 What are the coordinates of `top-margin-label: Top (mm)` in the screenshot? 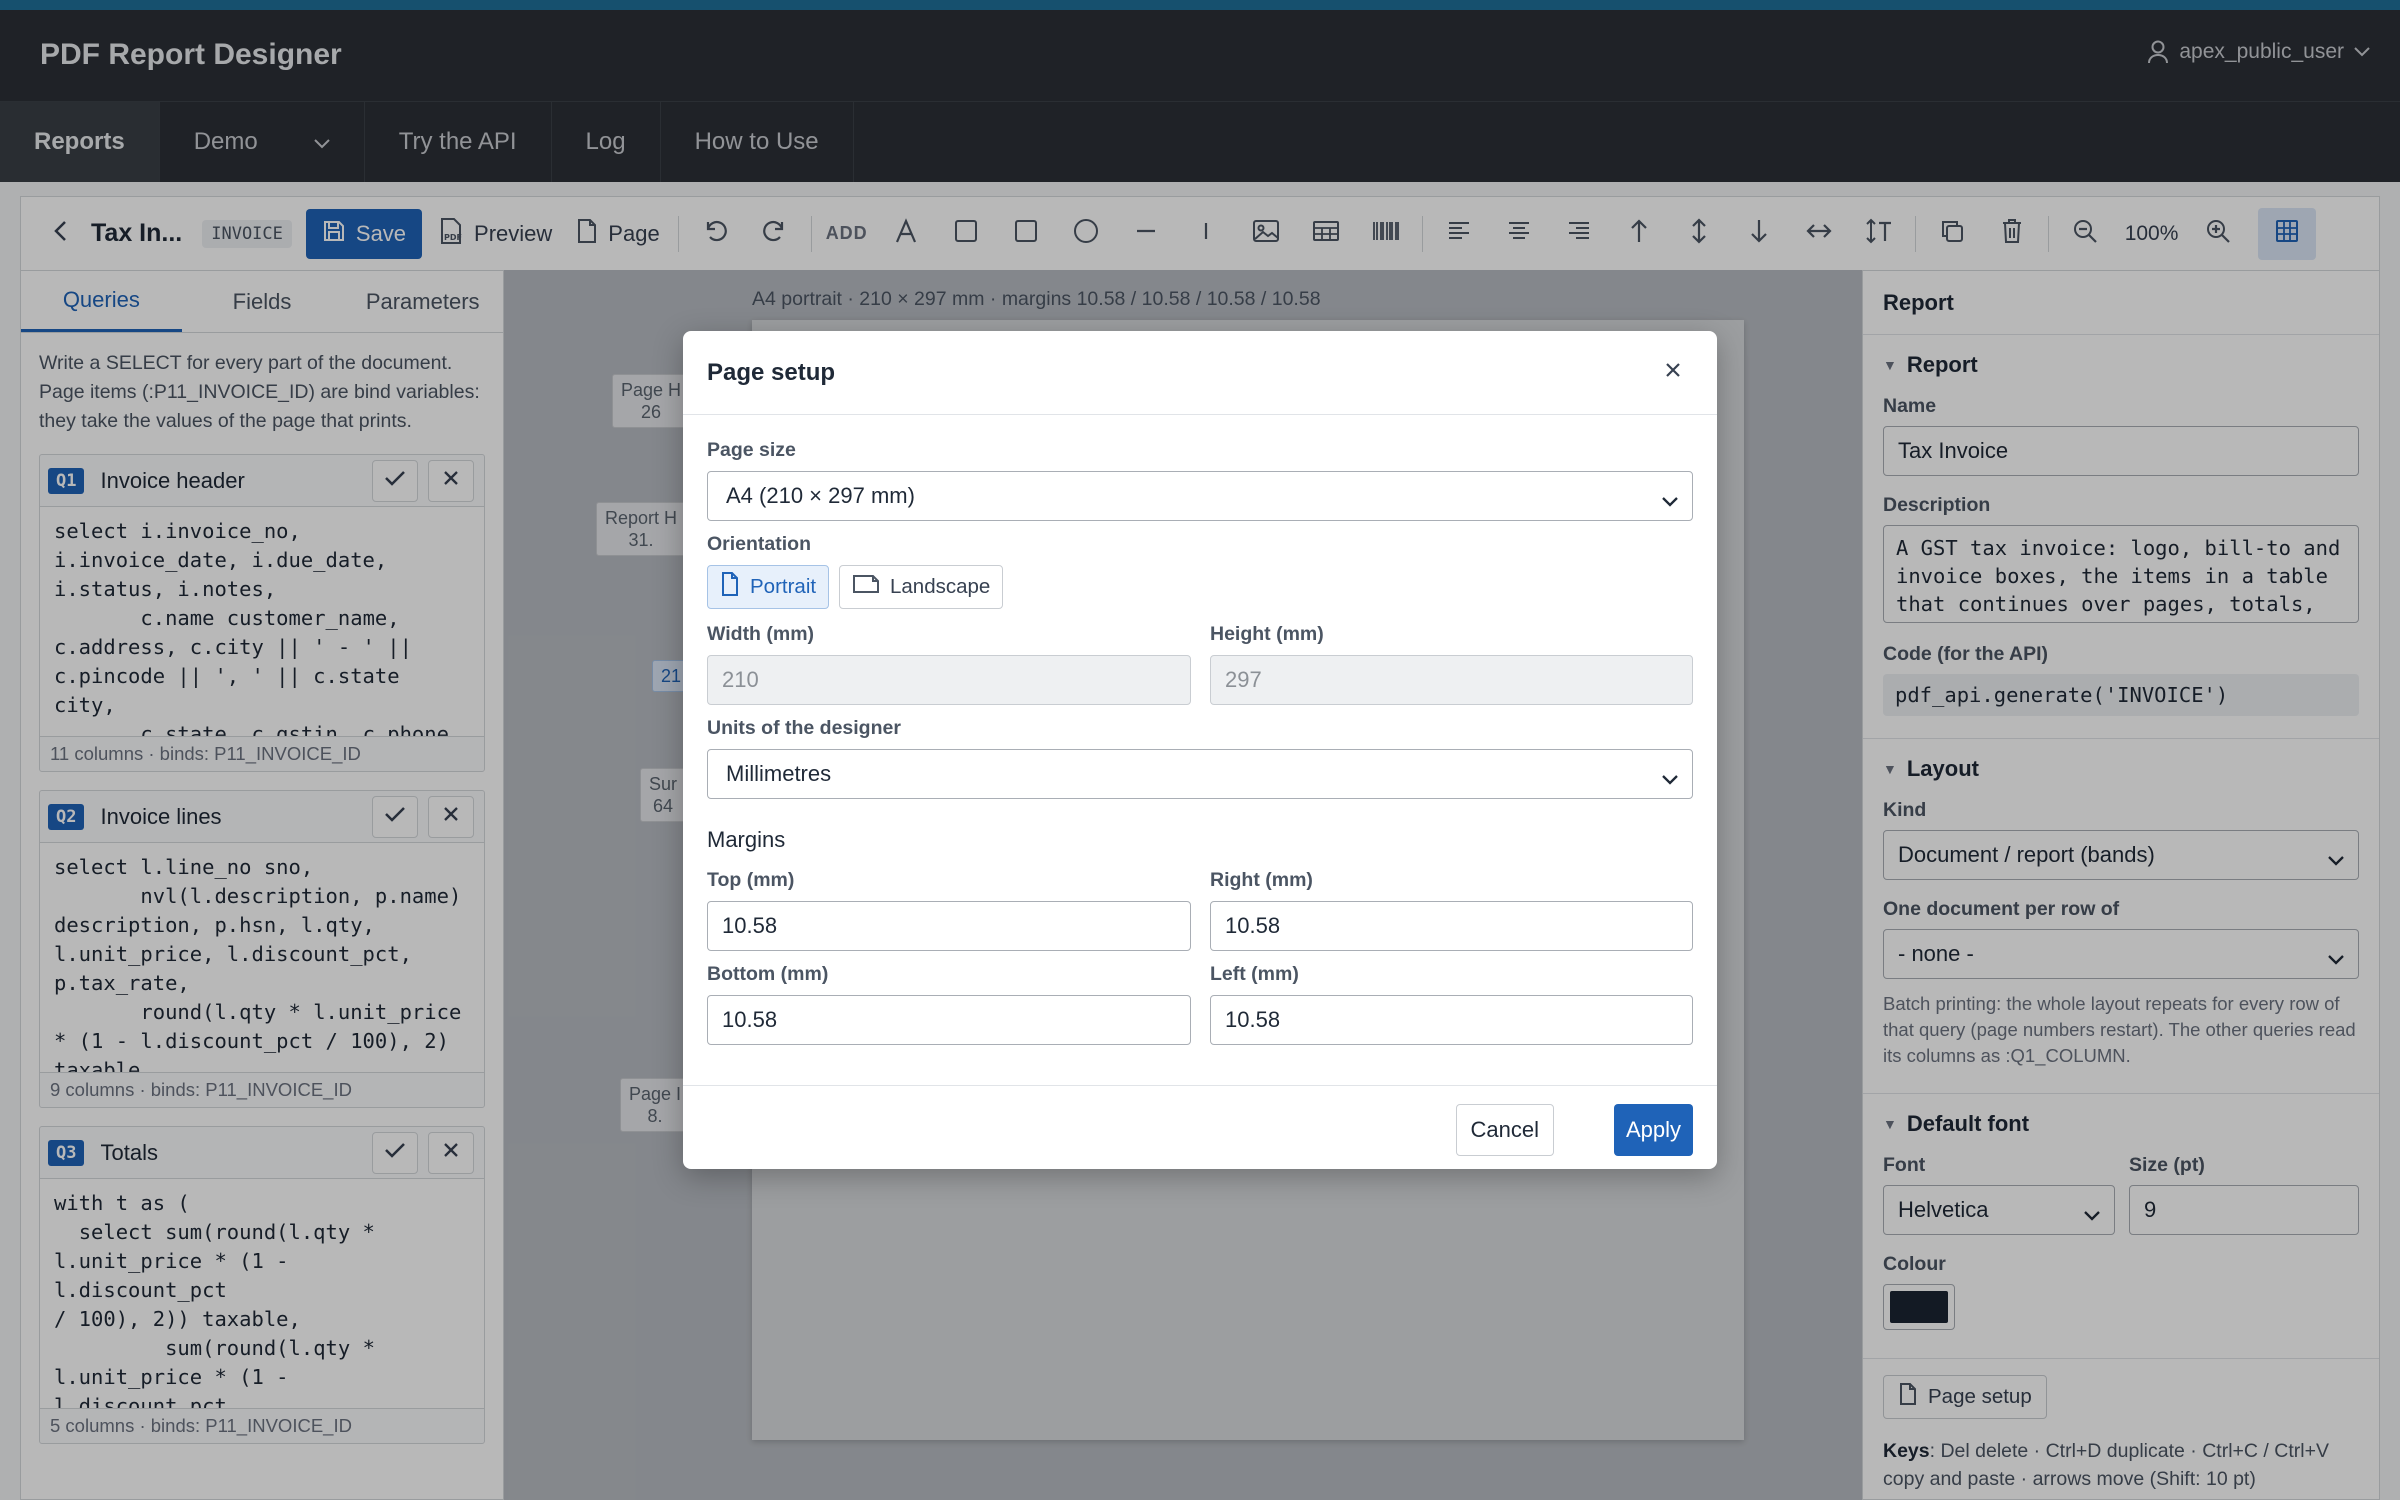 It's located at (751, 880).